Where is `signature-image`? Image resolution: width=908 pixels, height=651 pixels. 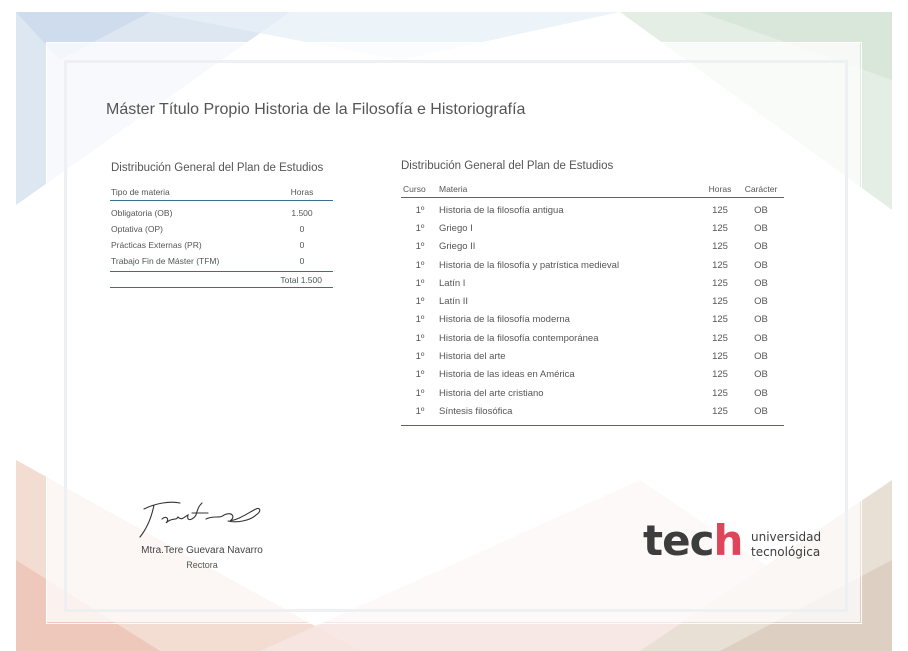 signature-image is located at coordinates (200, 519).